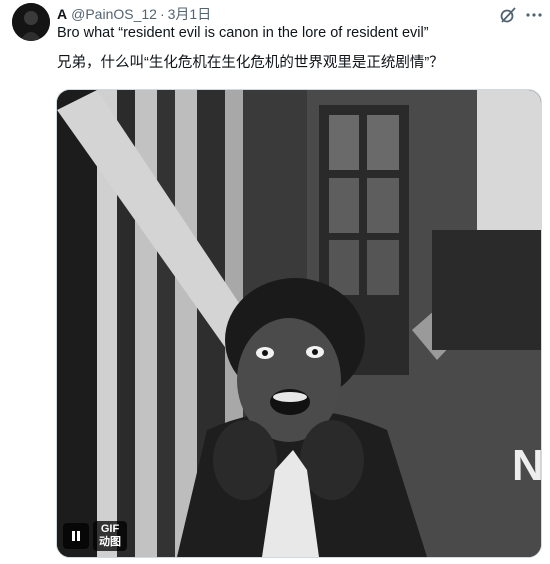  Describe the element at coordinates (62, 14) in the screenshot. I see `display-name: A` at that location.